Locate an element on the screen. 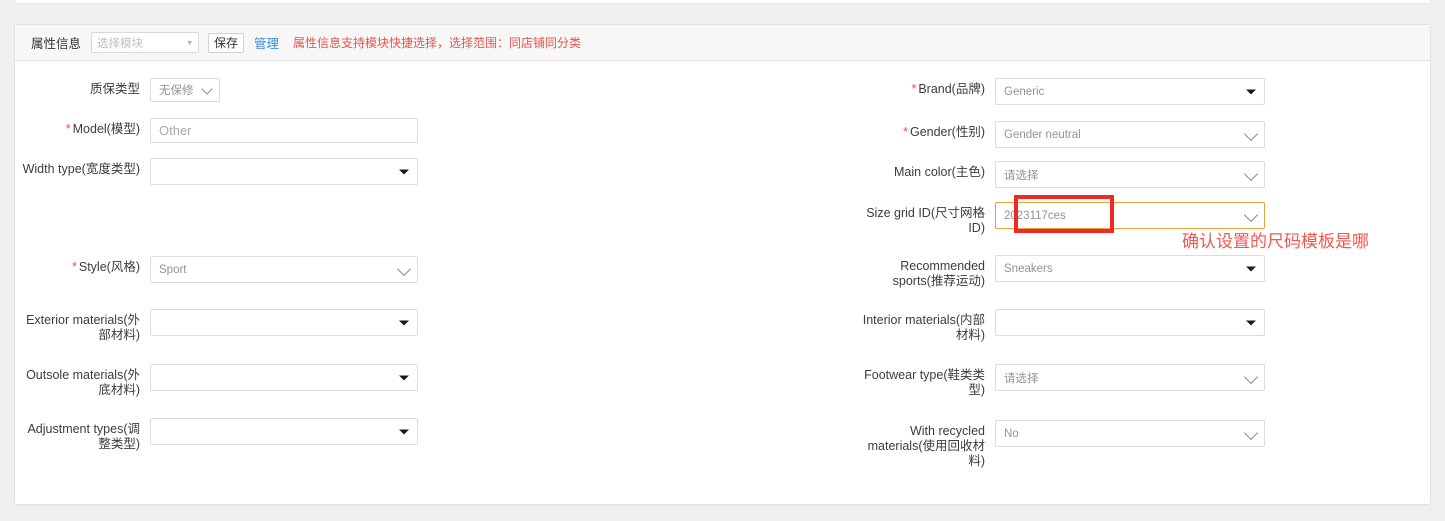 The width and height of the screenshot is (1445, 521). with-recycled-materials-select: No is located at coordinates (1130, 433).